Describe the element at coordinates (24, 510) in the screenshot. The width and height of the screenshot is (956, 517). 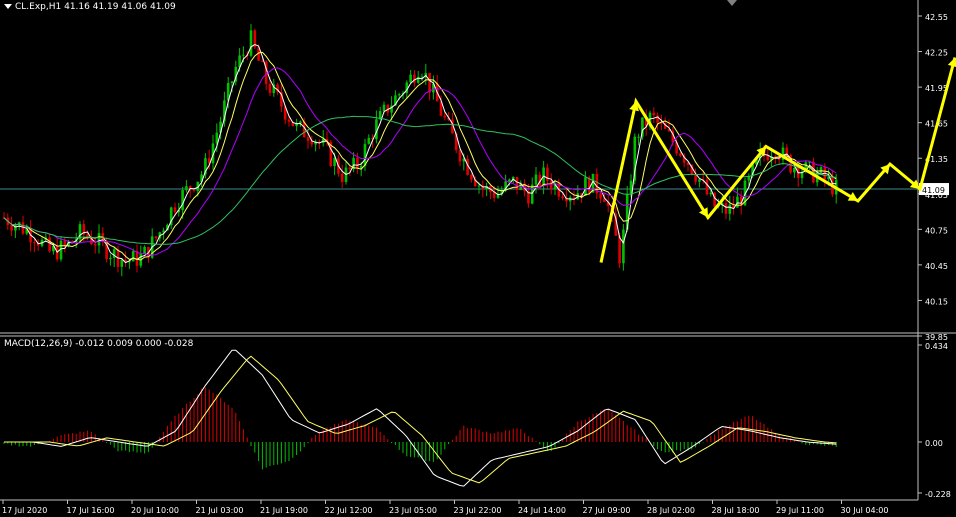
I see `time-axis-label: 17 Jul 2020` at that location.